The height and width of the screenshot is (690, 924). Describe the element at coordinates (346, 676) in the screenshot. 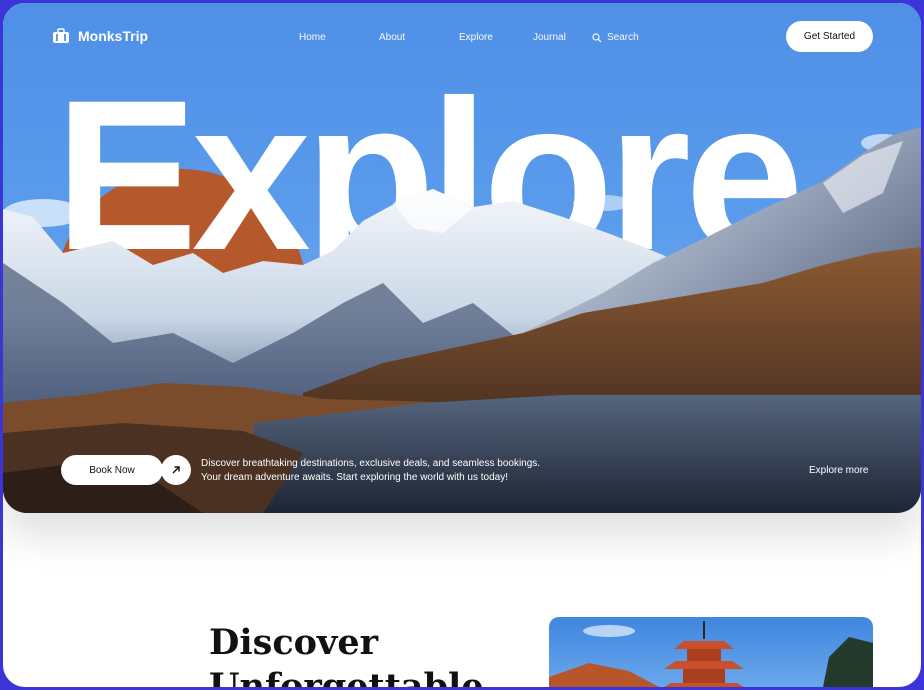

I see `section-heading-line-2: Unforgettable` at that location.